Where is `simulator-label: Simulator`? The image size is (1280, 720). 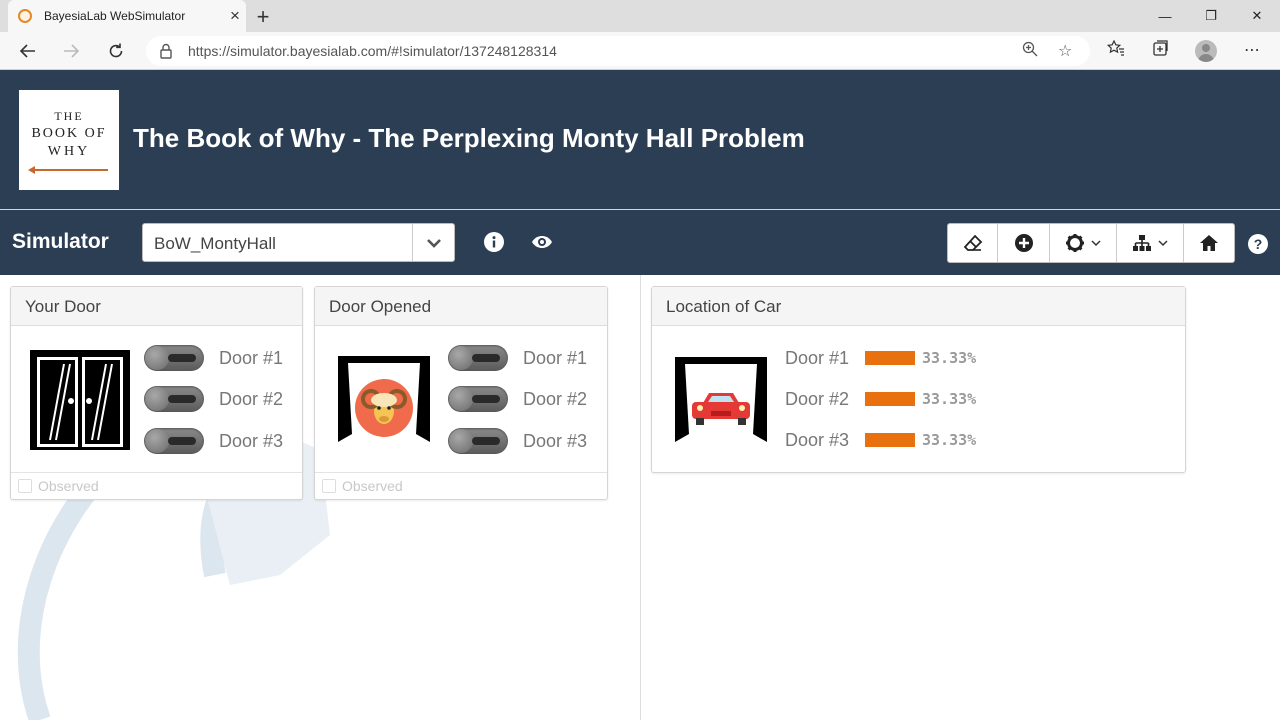
simulator-label: Simulator is located at coordinates (60, 241).